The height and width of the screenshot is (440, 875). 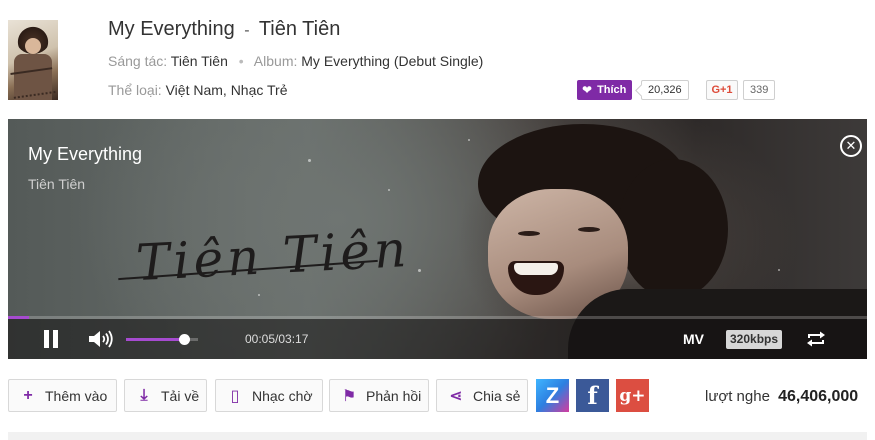 I want to click on volume-slider, so click(x=162, y=339).